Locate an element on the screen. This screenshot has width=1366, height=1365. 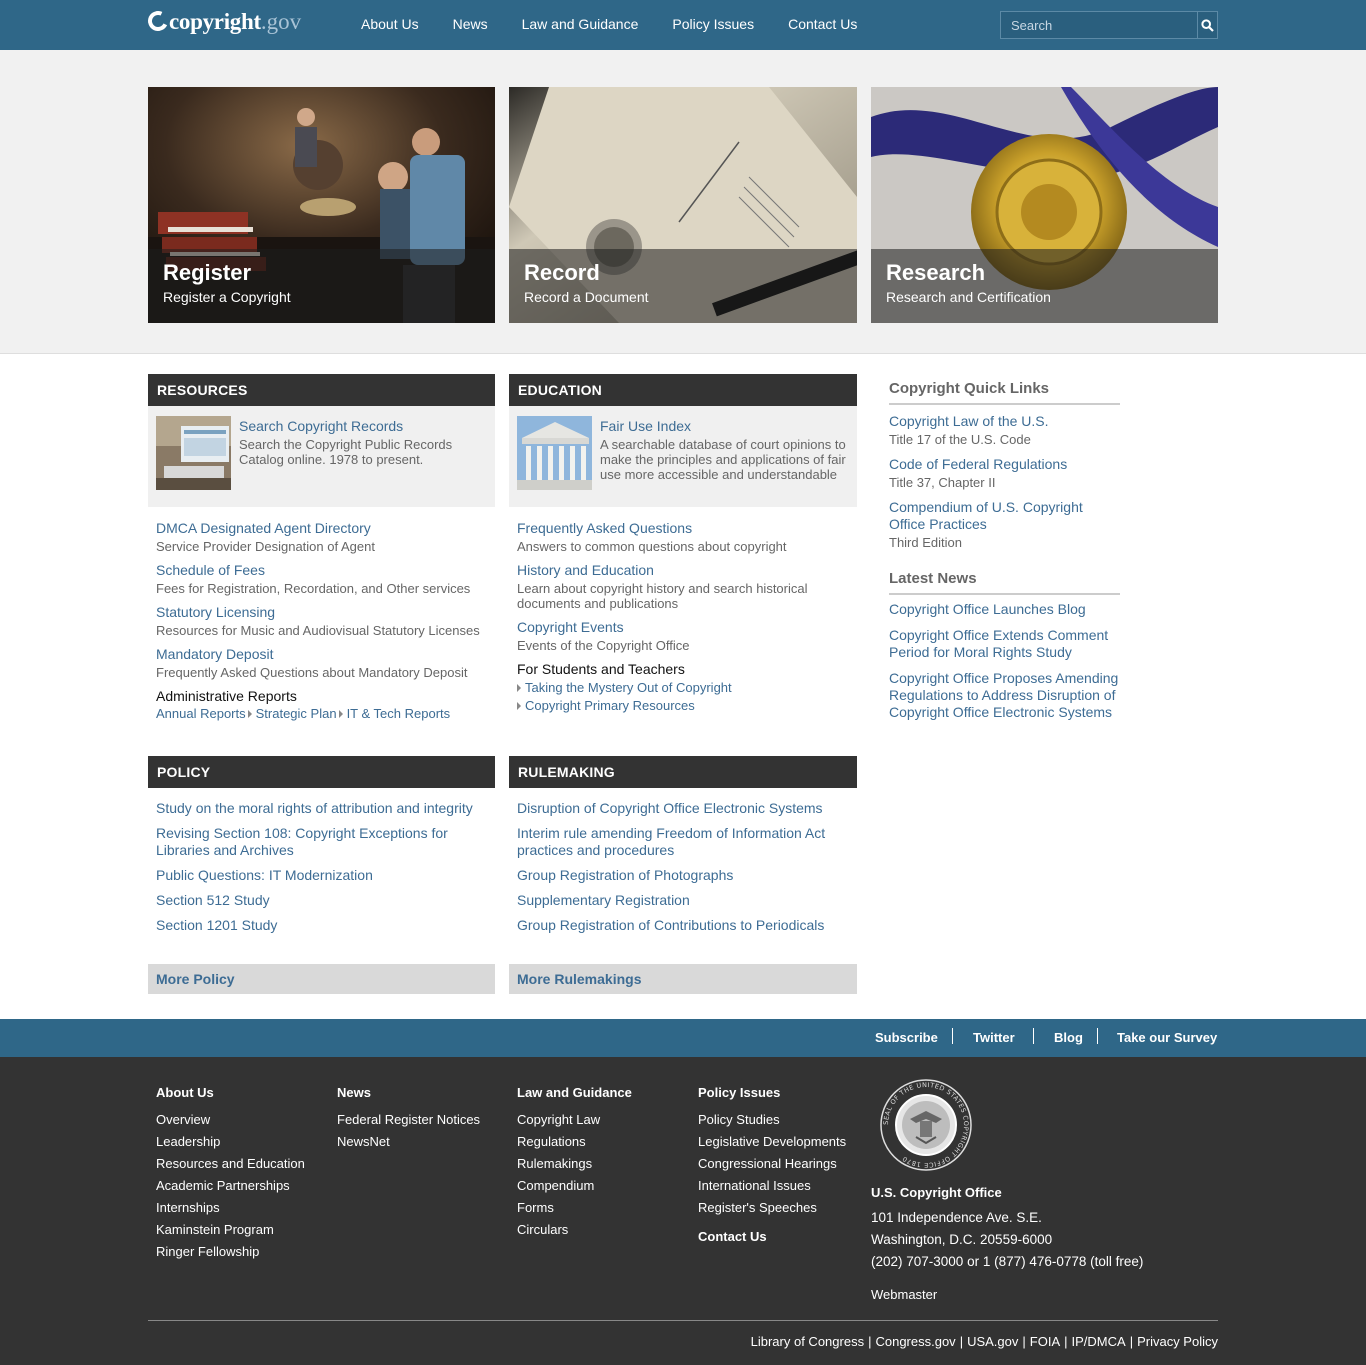
dmca-agent-directory-link: DMCA Designated Agent Directory is located at coordinates (321, 528).